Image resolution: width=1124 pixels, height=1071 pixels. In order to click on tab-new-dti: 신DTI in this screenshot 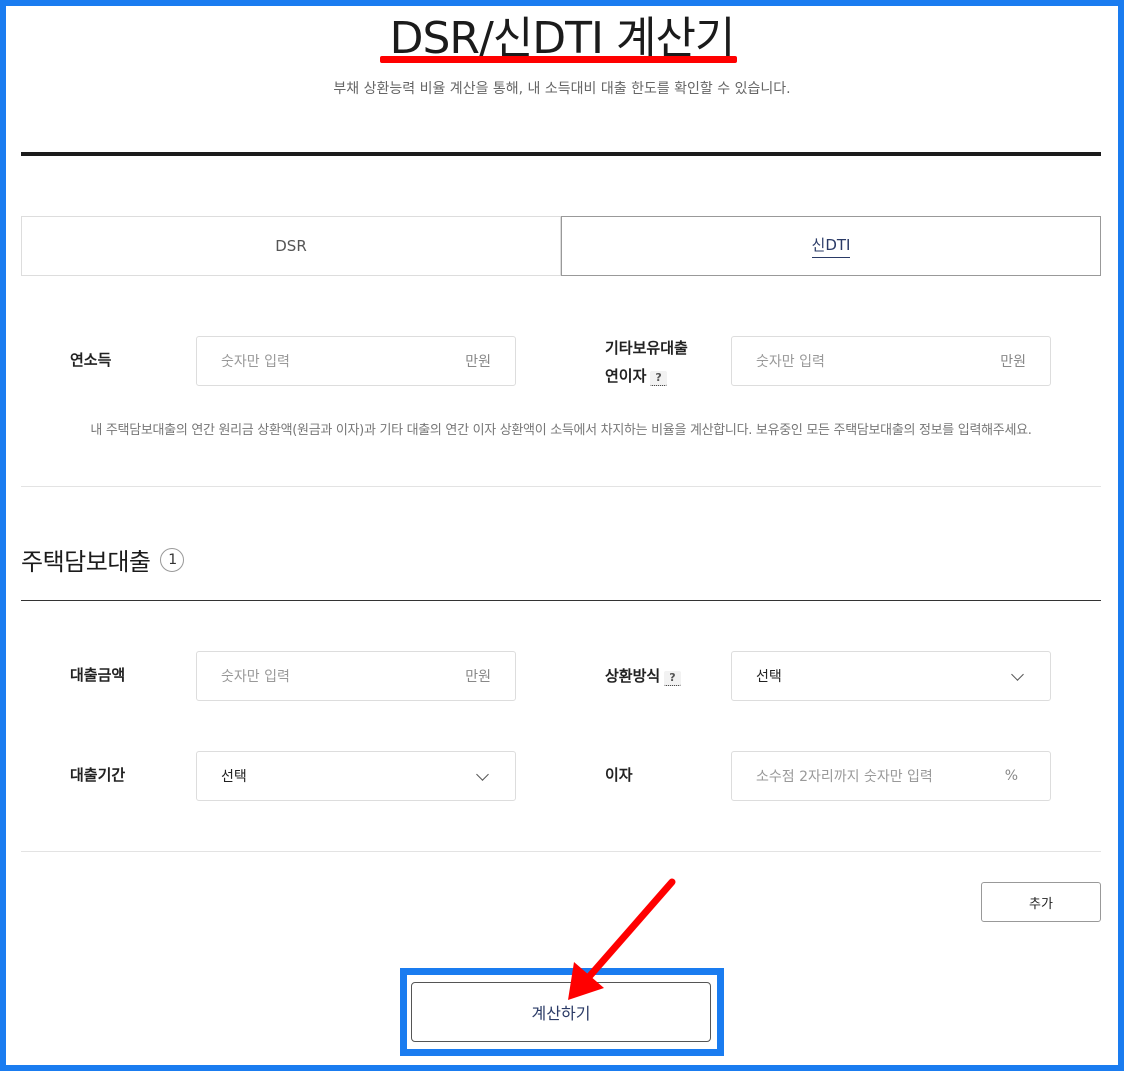, I will do `click(831, 246)`.